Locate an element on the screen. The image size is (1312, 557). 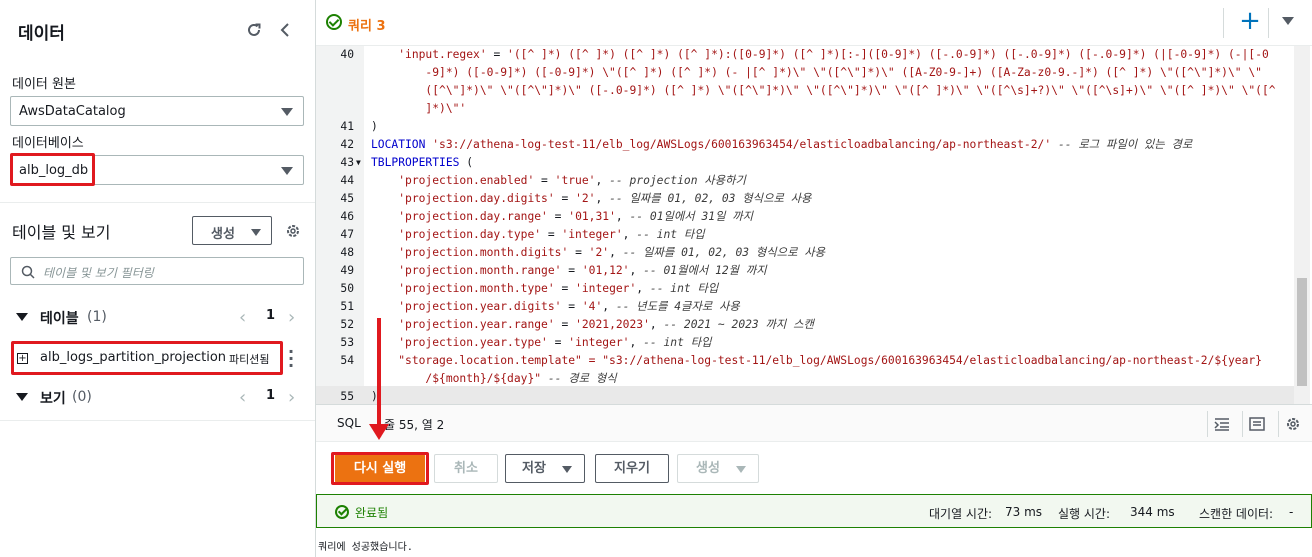
line-number: 44 is located at coordinates (347, 180).